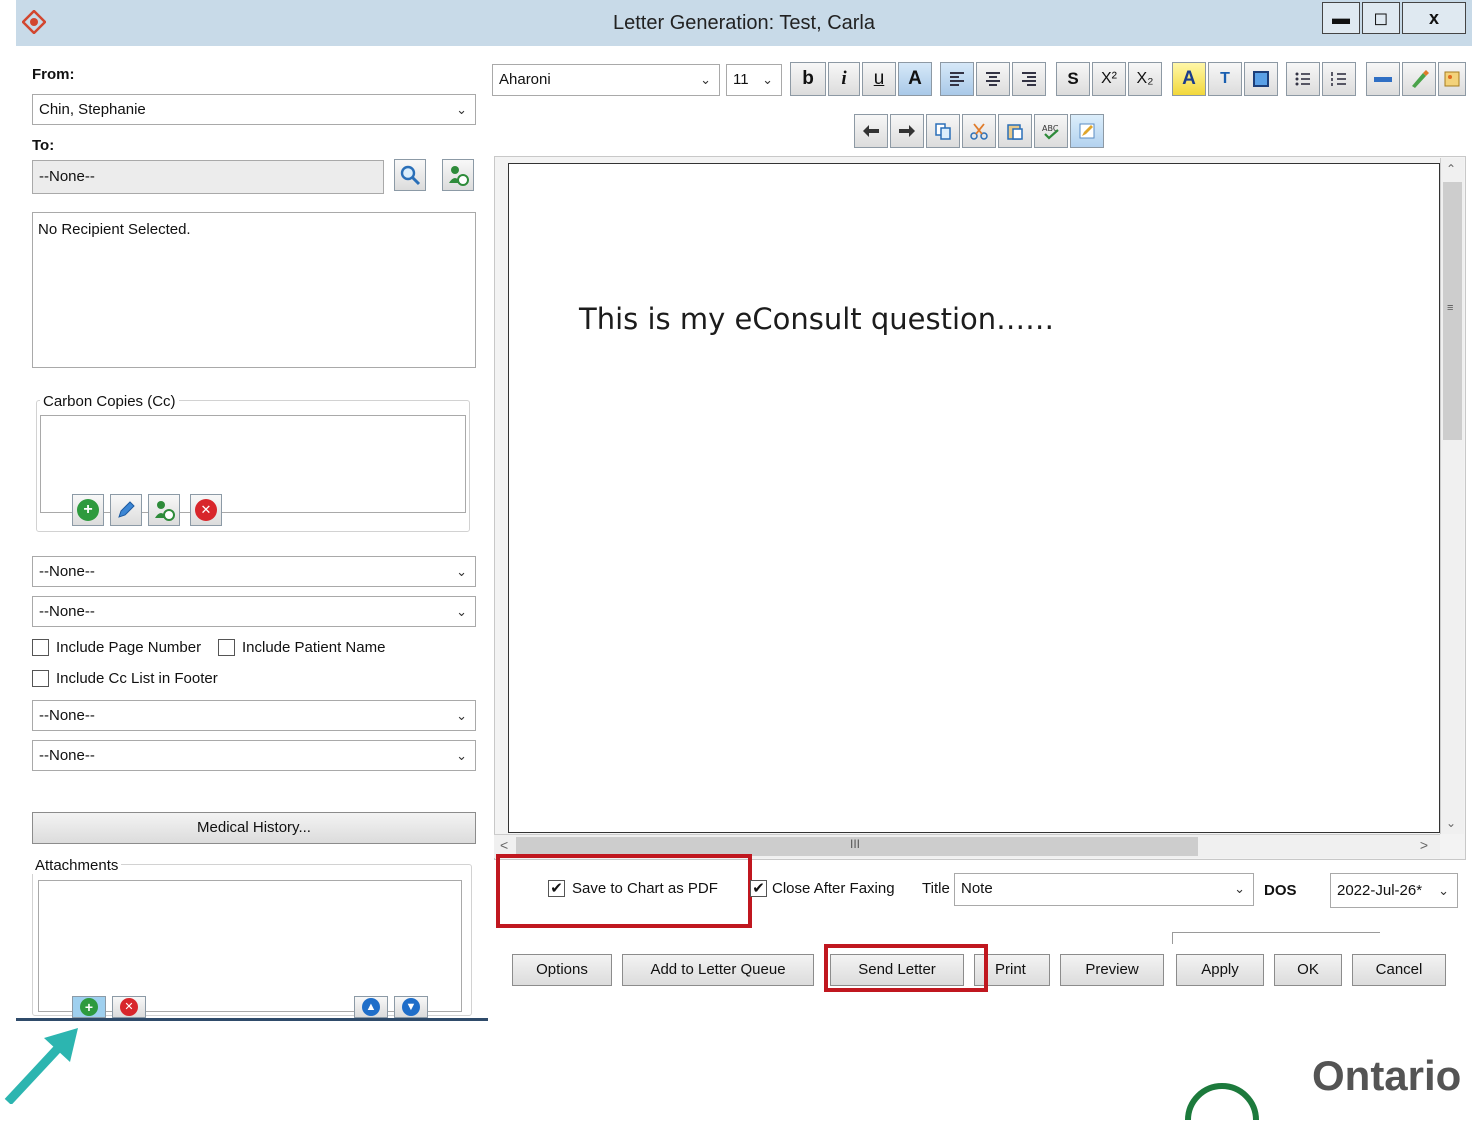 The image size is (1478, 1124). What do you see at coordinates (1051, 131) in the screenshot?
I see `spell-check-button: ABC` at bounding box center [1051, 131].